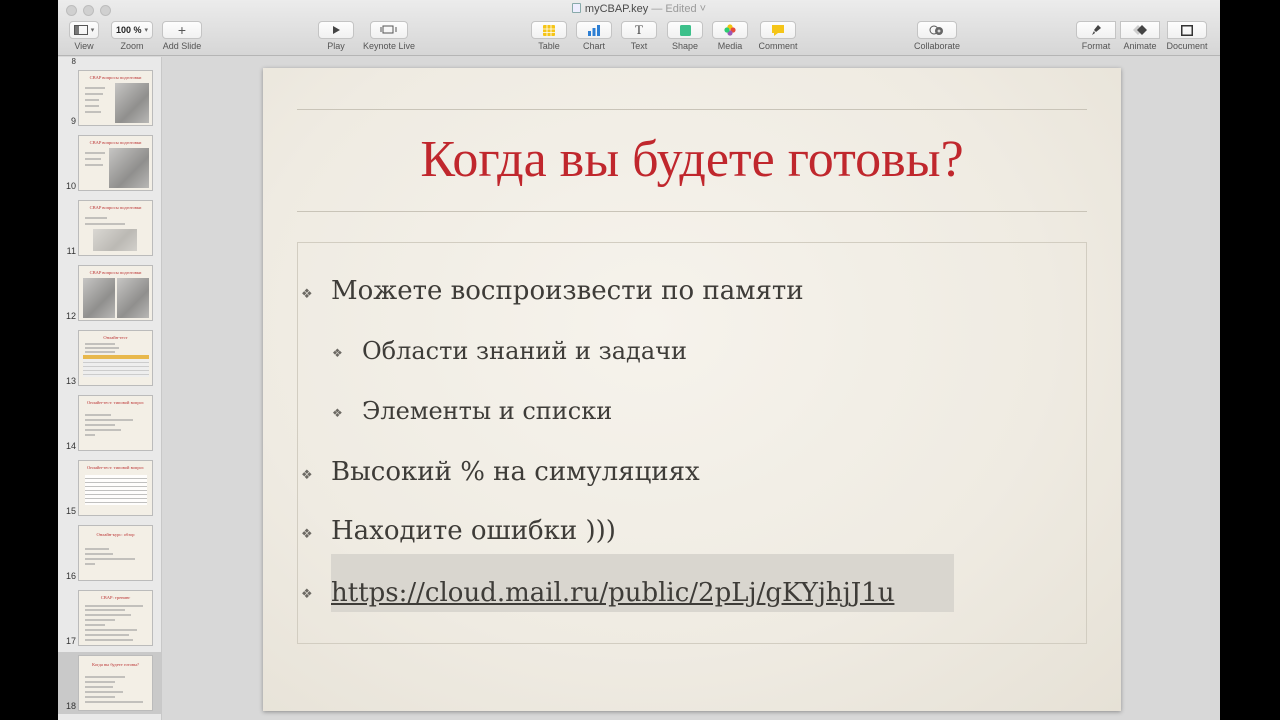 This screenshot has width=1280, height=720. What do you see at coordinates (132, 46) in the screenshot?
I see `zoom-label: Zoom` at bounding box center [132, 46].